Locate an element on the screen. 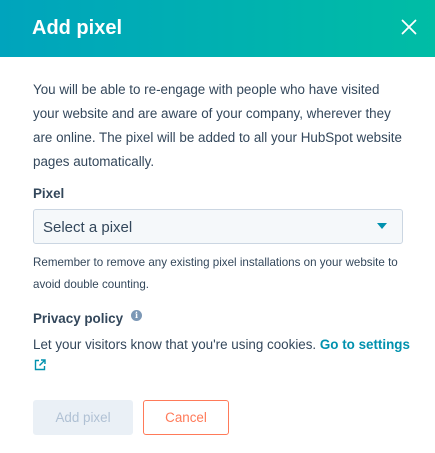  pixel-label: Pixel is located at coordinates (49, 193).